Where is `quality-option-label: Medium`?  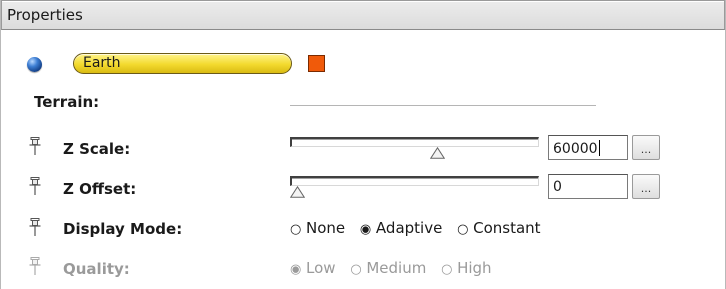 quality-option-label: Medium is located at coordinates (396, 268).